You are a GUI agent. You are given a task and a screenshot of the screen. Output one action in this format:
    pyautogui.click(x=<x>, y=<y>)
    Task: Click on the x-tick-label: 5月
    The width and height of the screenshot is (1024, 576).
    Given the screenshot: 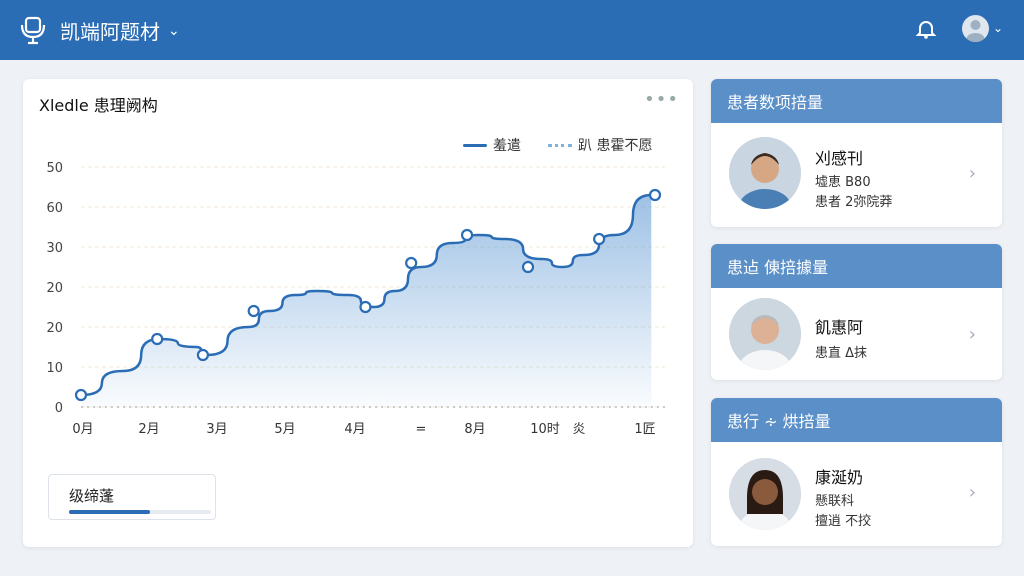 What is the action you would take?
    pyautogui.click(x=284, y=429)
    